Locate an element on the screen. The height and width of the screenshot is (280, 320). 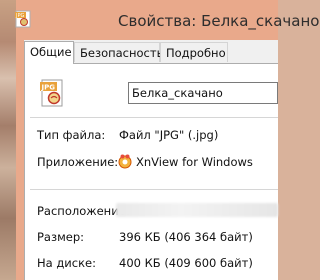
size-label: Размер: is located at coordinates (61, 237).